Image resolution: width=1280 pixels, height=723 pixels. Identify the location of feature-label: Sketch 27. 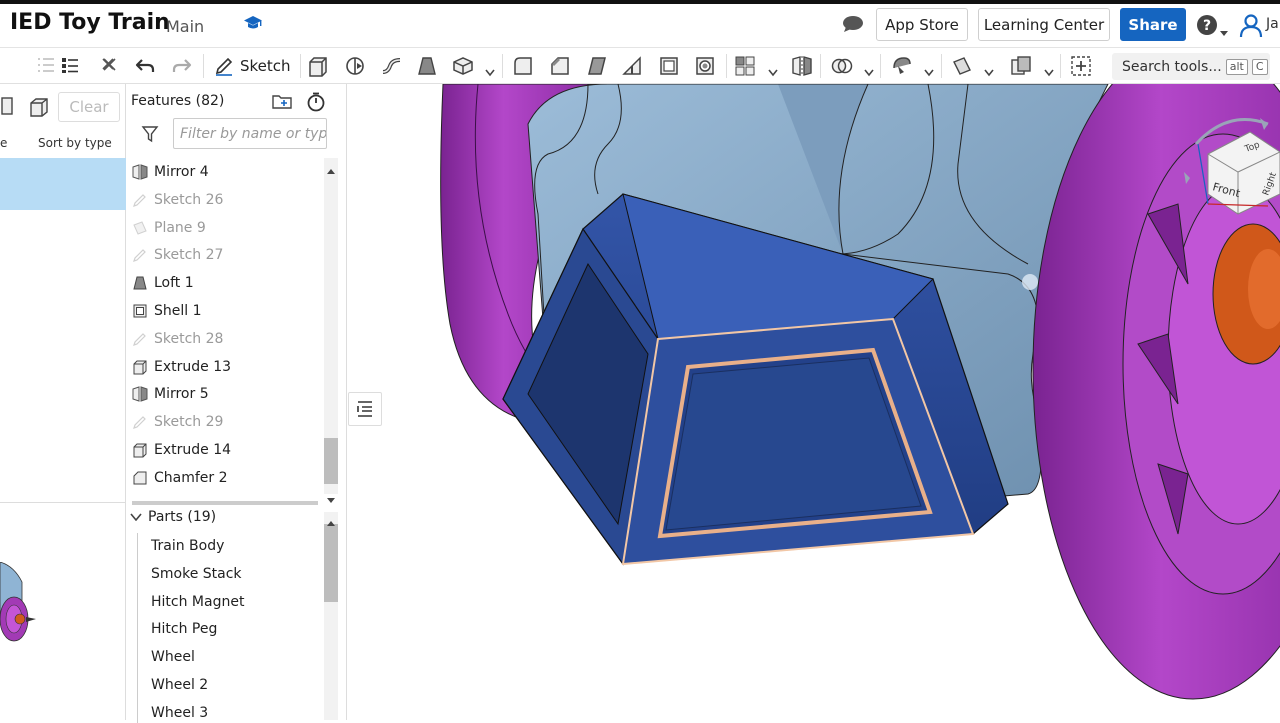
(189, 255).